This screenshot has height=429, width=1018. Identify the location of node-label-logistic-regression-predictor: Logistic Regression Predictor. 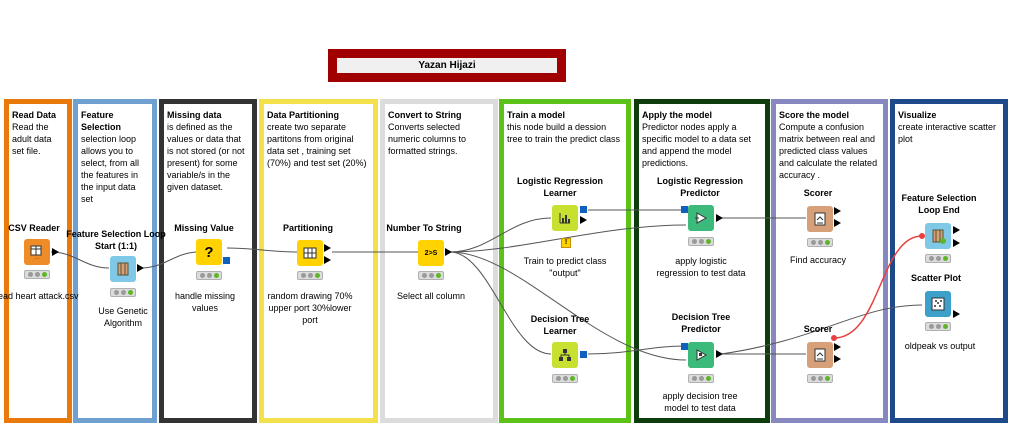
(700, 187).